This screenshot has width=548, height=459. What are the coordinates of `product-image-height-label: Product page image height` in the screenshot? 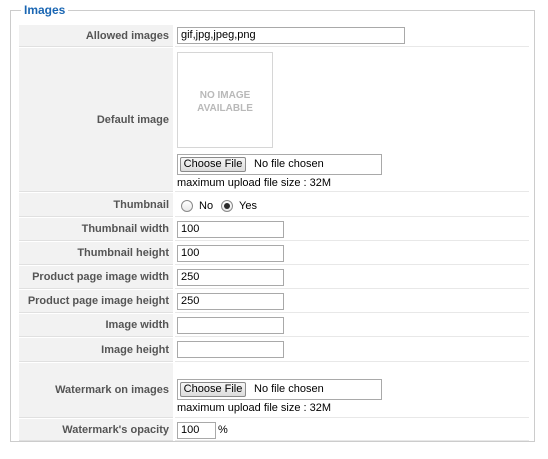 It's located at (98, 301).